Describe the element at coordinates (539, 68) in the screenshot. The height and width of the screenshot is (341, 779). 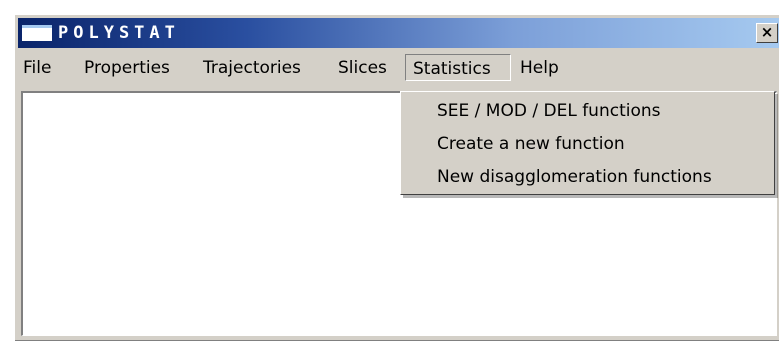
I see `menu-help: Help` at that location.